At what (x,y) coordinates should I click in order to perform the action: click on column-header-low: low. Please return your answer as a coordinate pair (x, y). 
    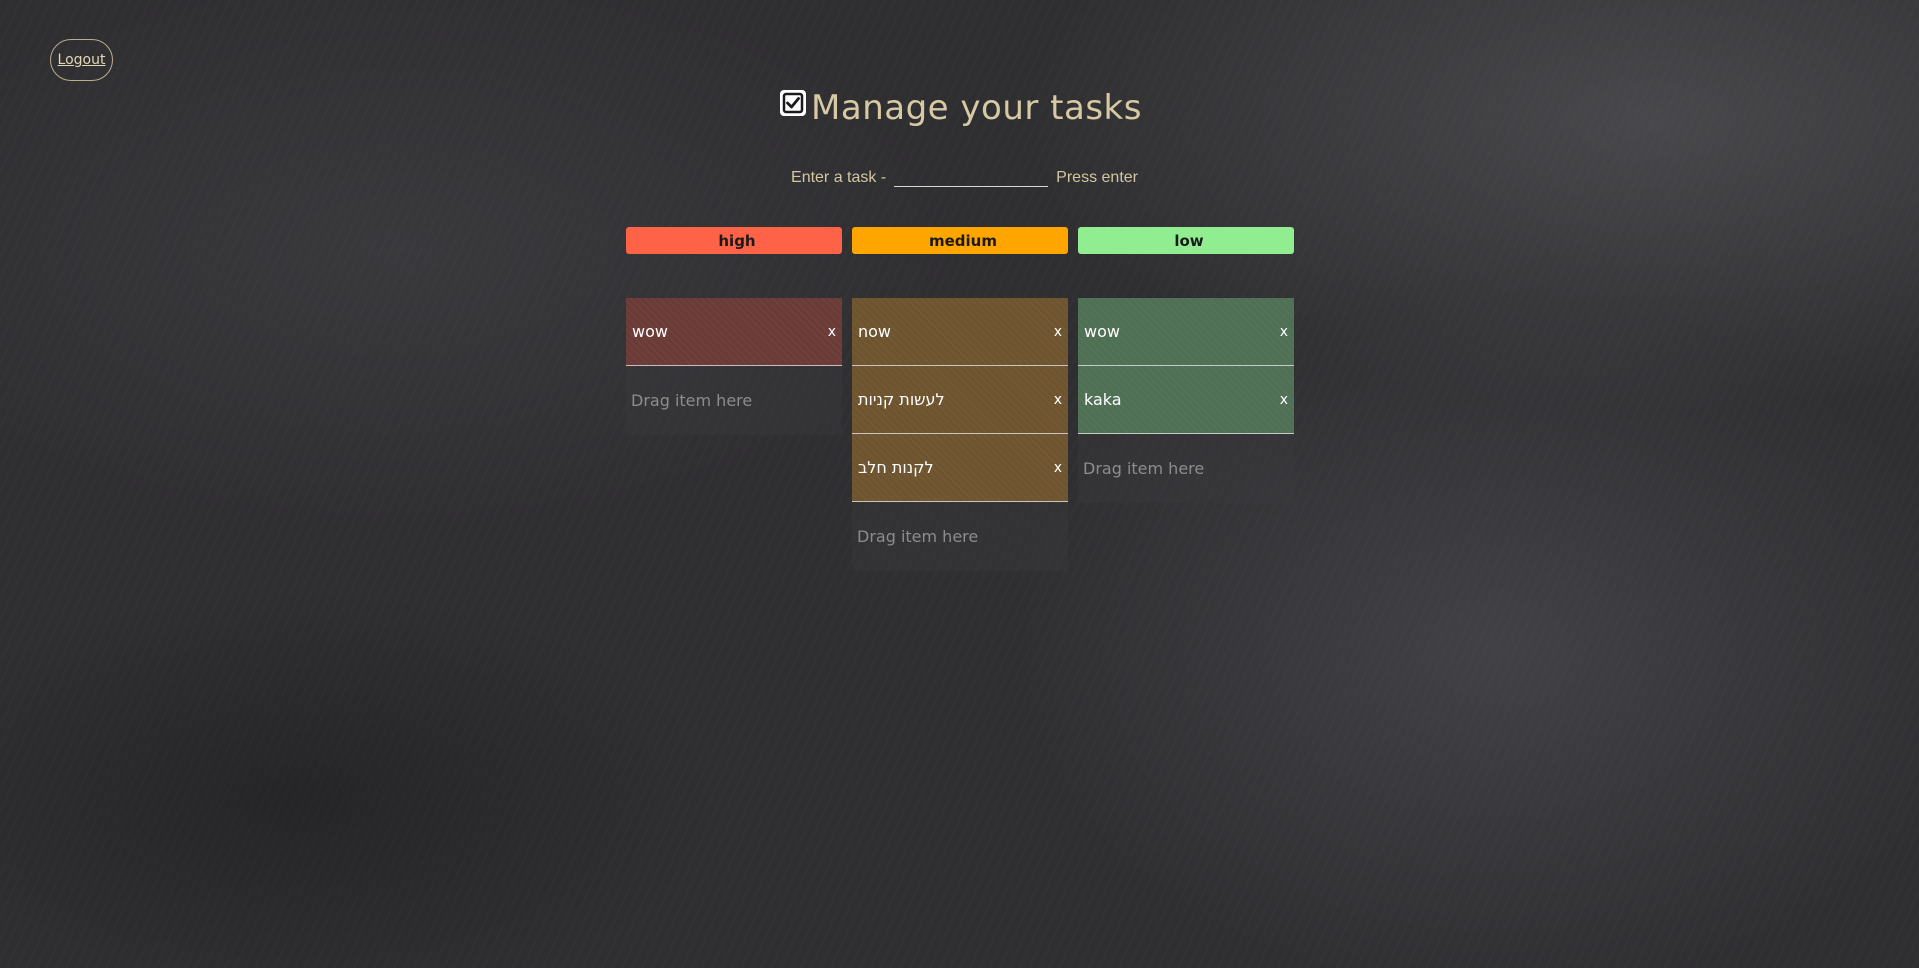
    Looking at the image, I should click on (1186, 240).